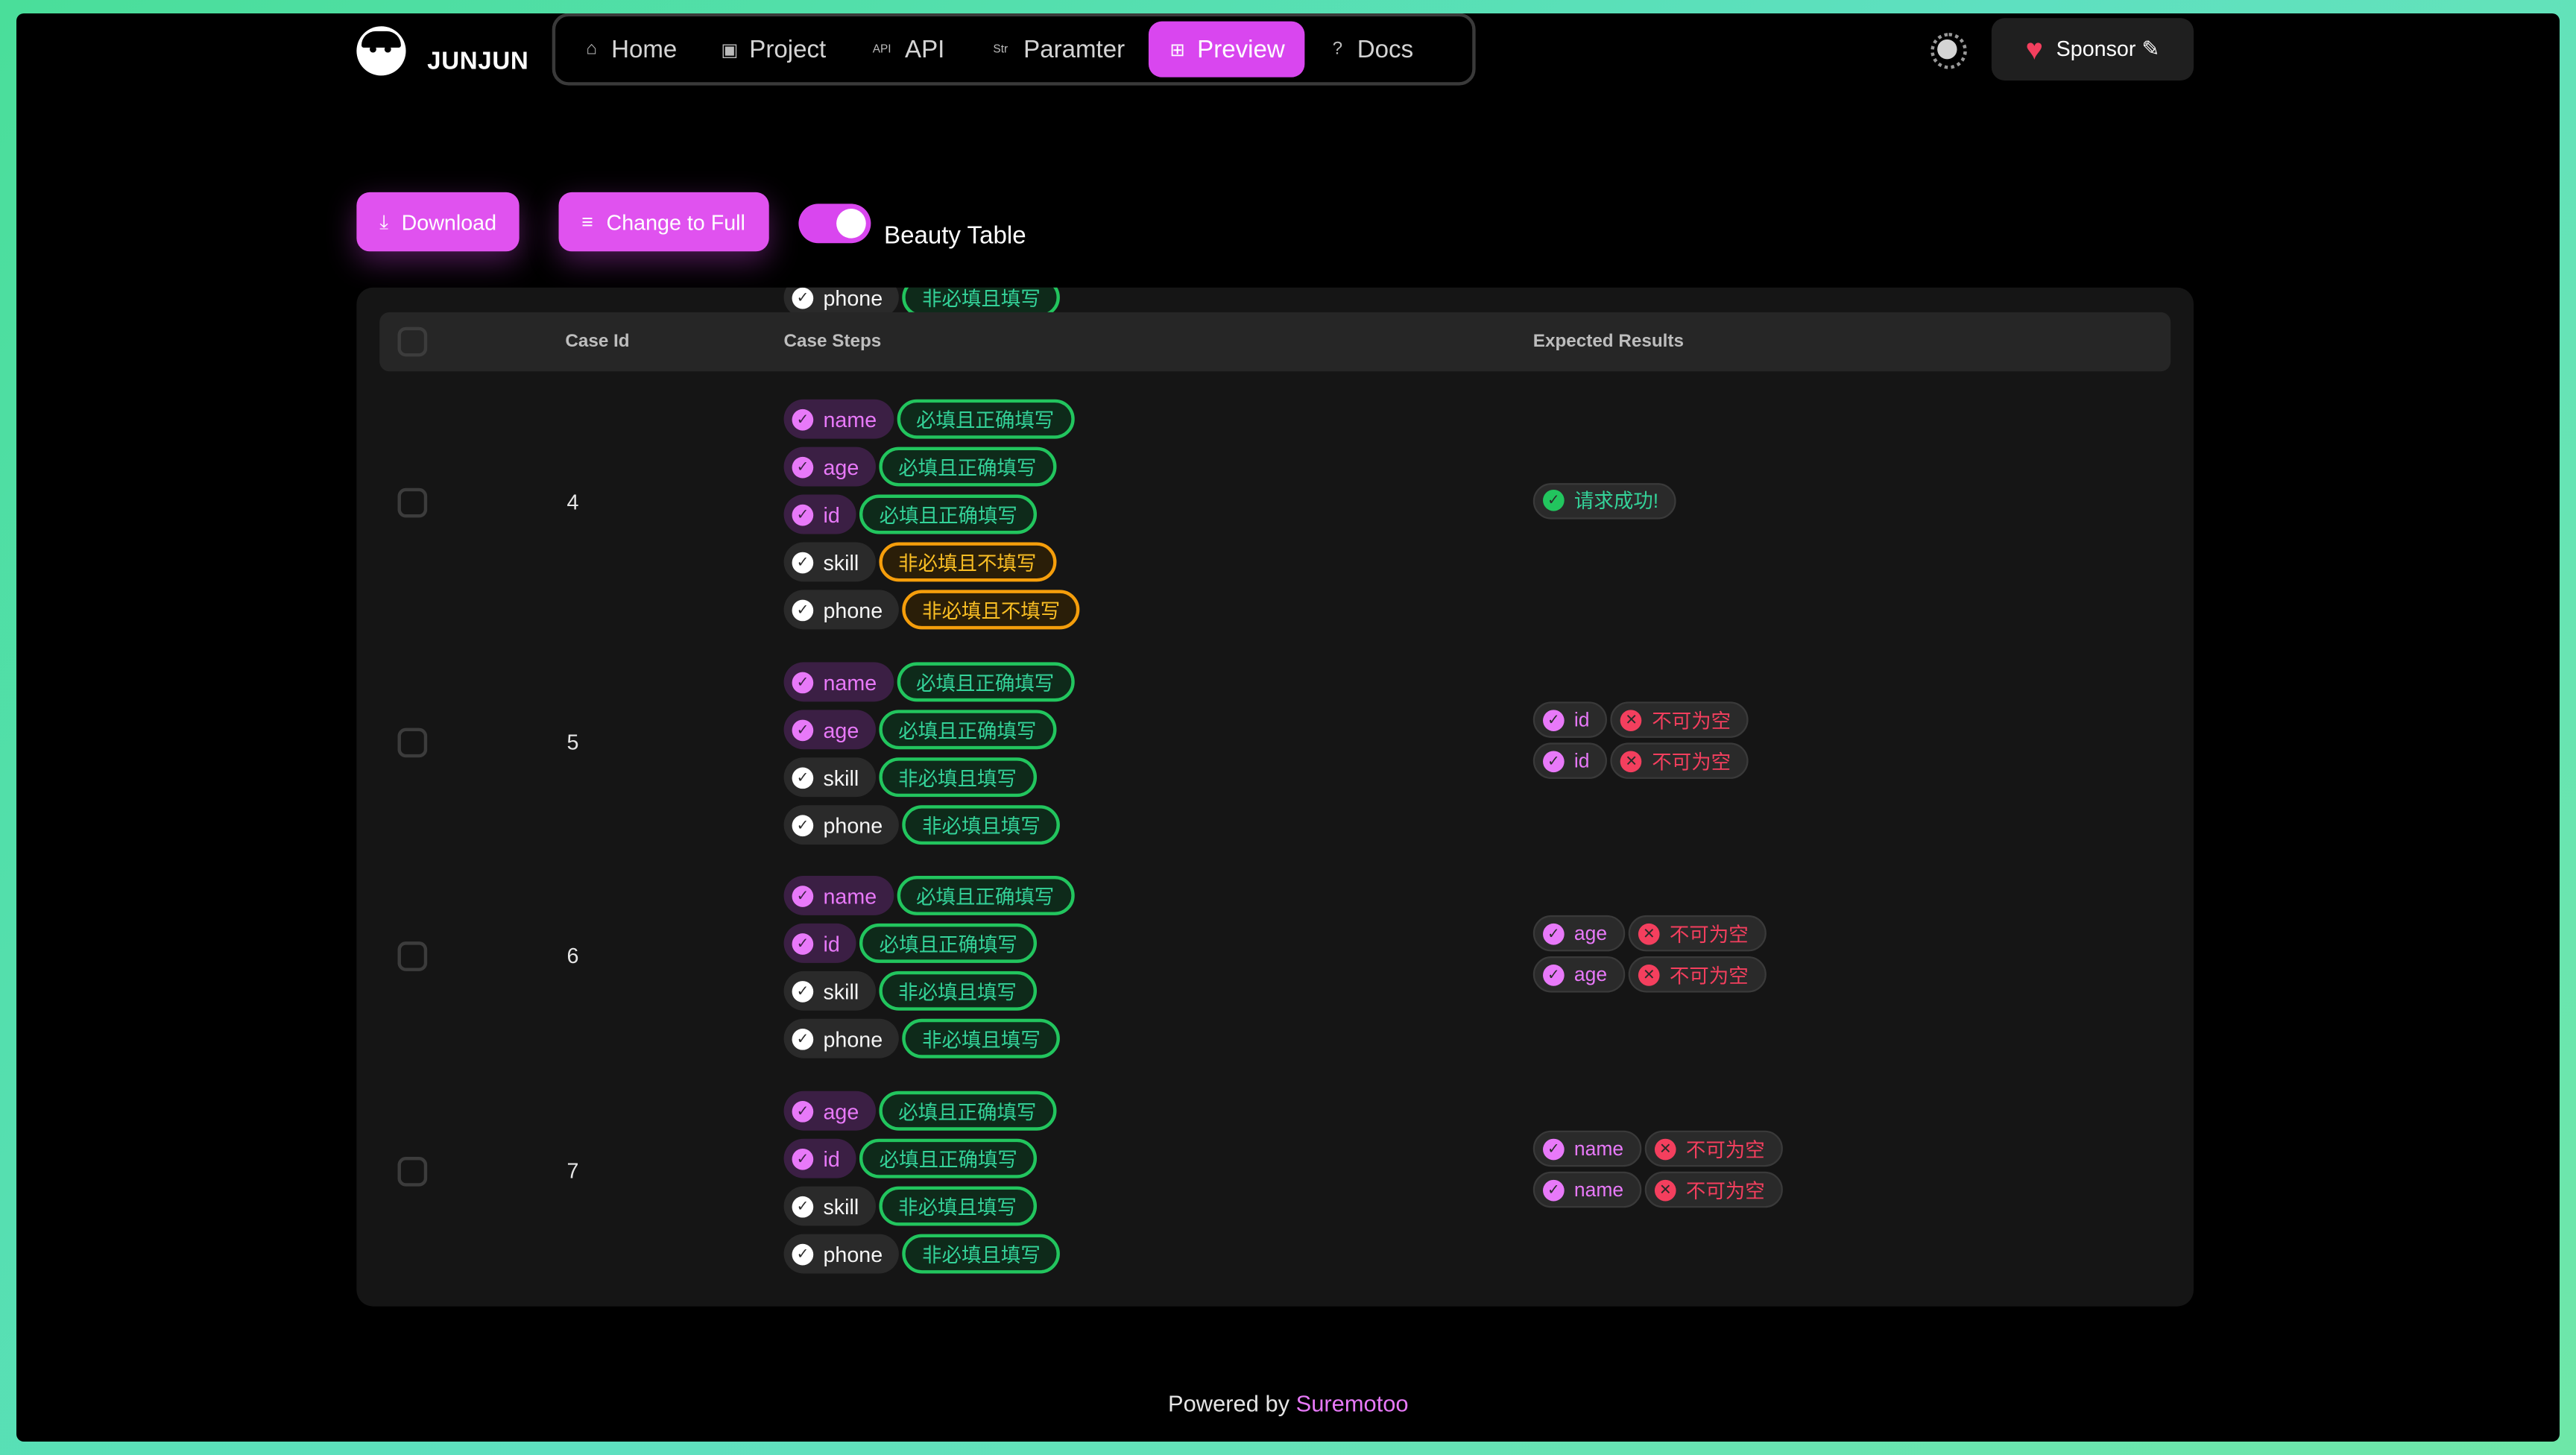  What do you see at coordinates (1055, 50) in the screenshot?
I see `nav-paramter: Str Paramter` at bounding box center [1055, 50].